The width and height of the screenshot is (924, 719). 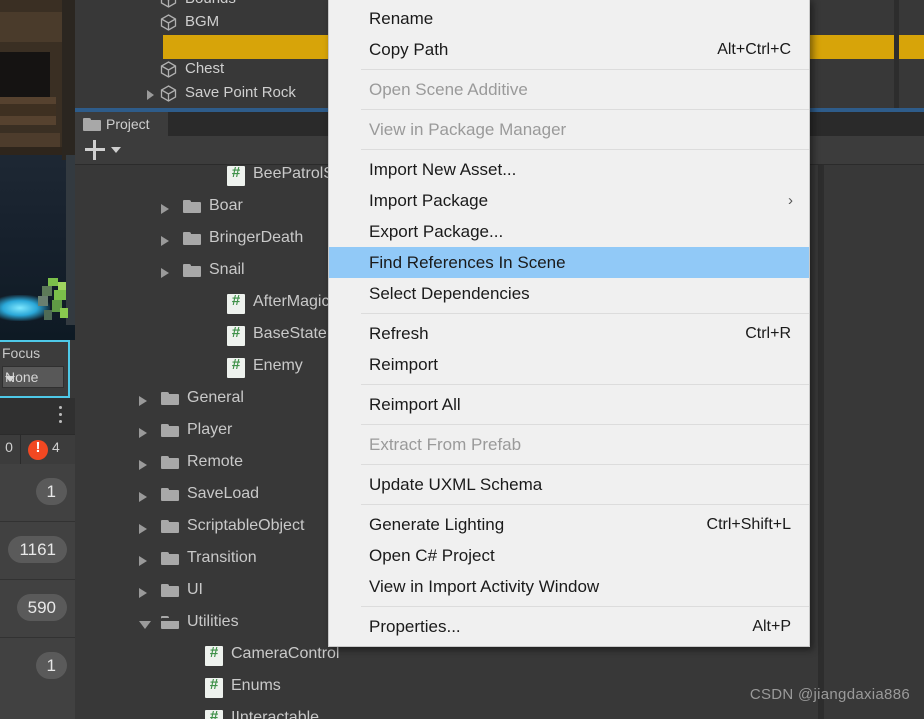 What do you see at coordinates (569, 200) in the screenshot?
I see `menu-item: Import Package ›` at bounding box center [569, 200].